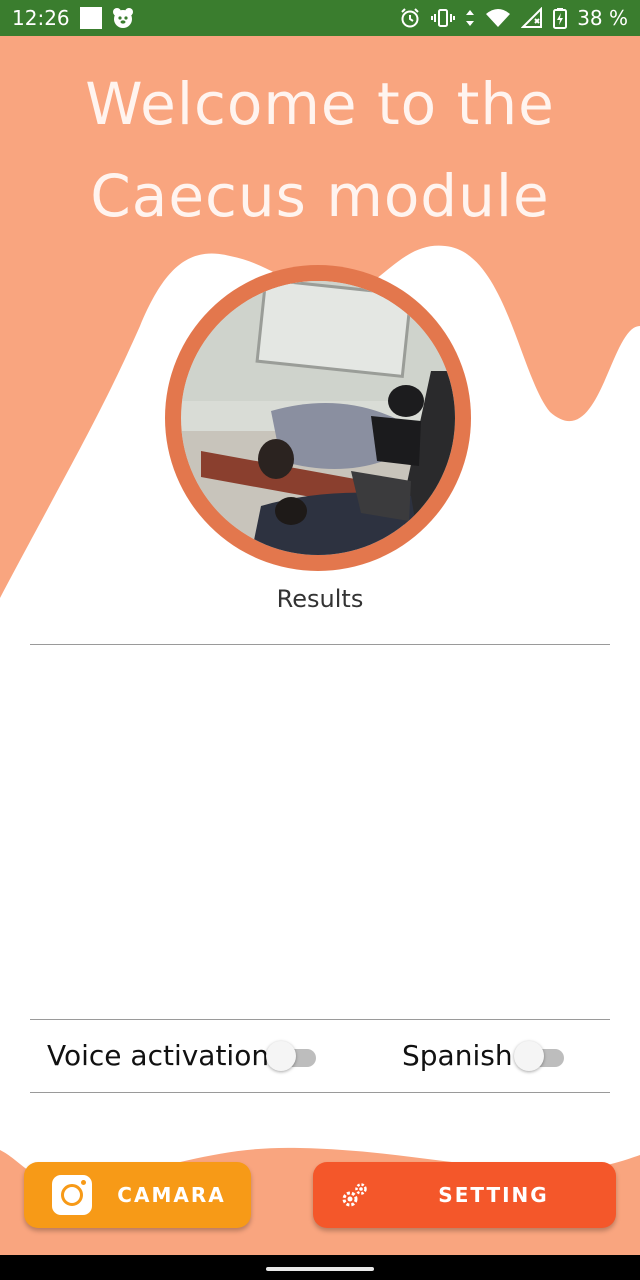  What do you see at coordinates (493, 1195) in the screenshot?
I see `setting-button-label: SETTING` at bounding box center [493, 1195].